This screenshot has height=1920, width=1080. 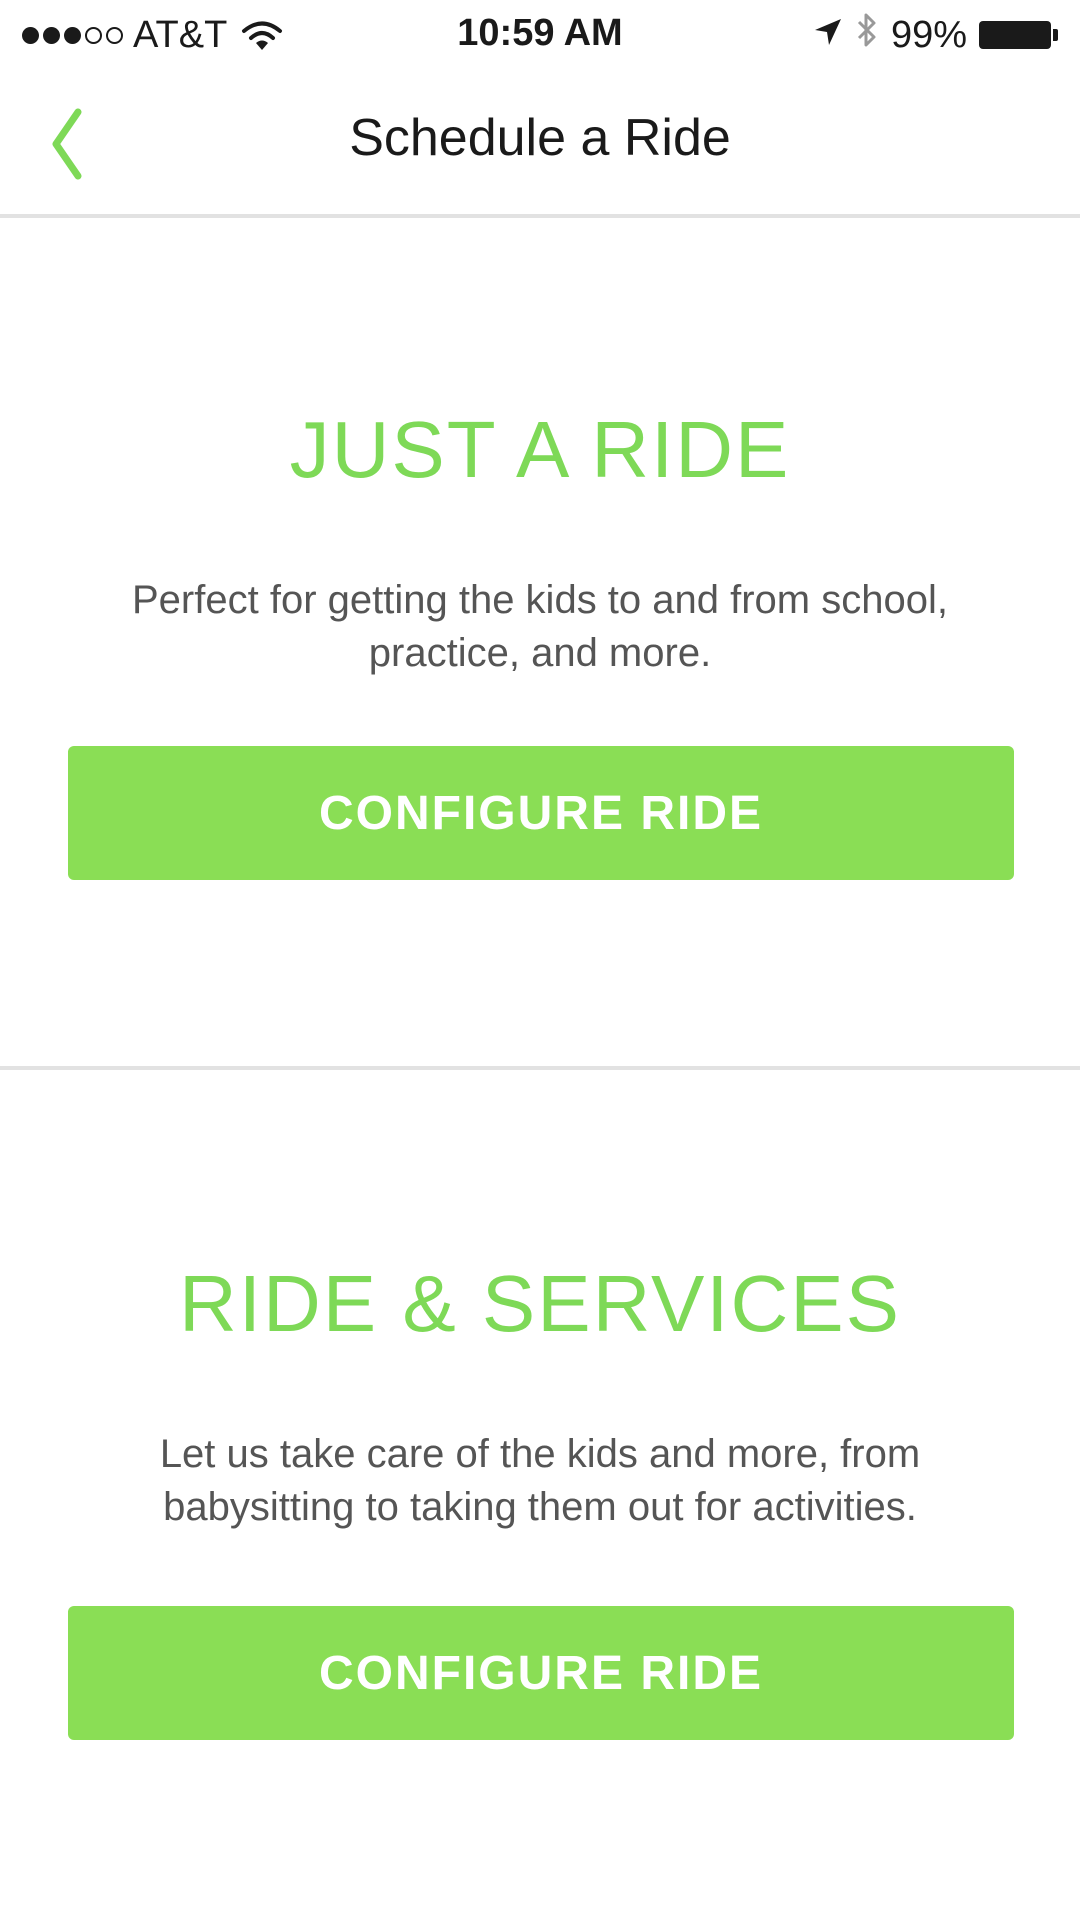 I want to click on battery-icon, so click(x=1018, y=35).